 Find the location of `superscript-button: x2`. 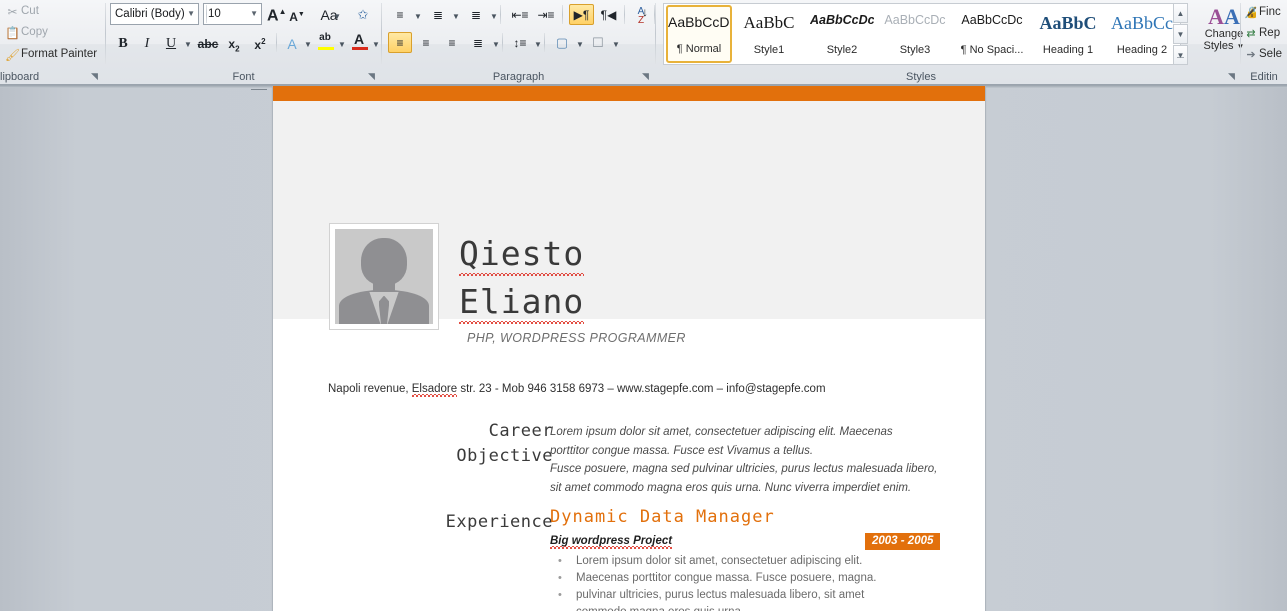

superscript-button: x2 is located at coordinates (260, 42).